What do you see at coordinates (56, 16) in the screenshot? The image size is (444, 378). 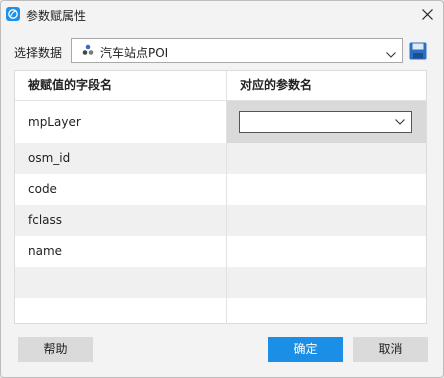 I see `window-title: 参数赋属性` at bounding box center [56, 16].